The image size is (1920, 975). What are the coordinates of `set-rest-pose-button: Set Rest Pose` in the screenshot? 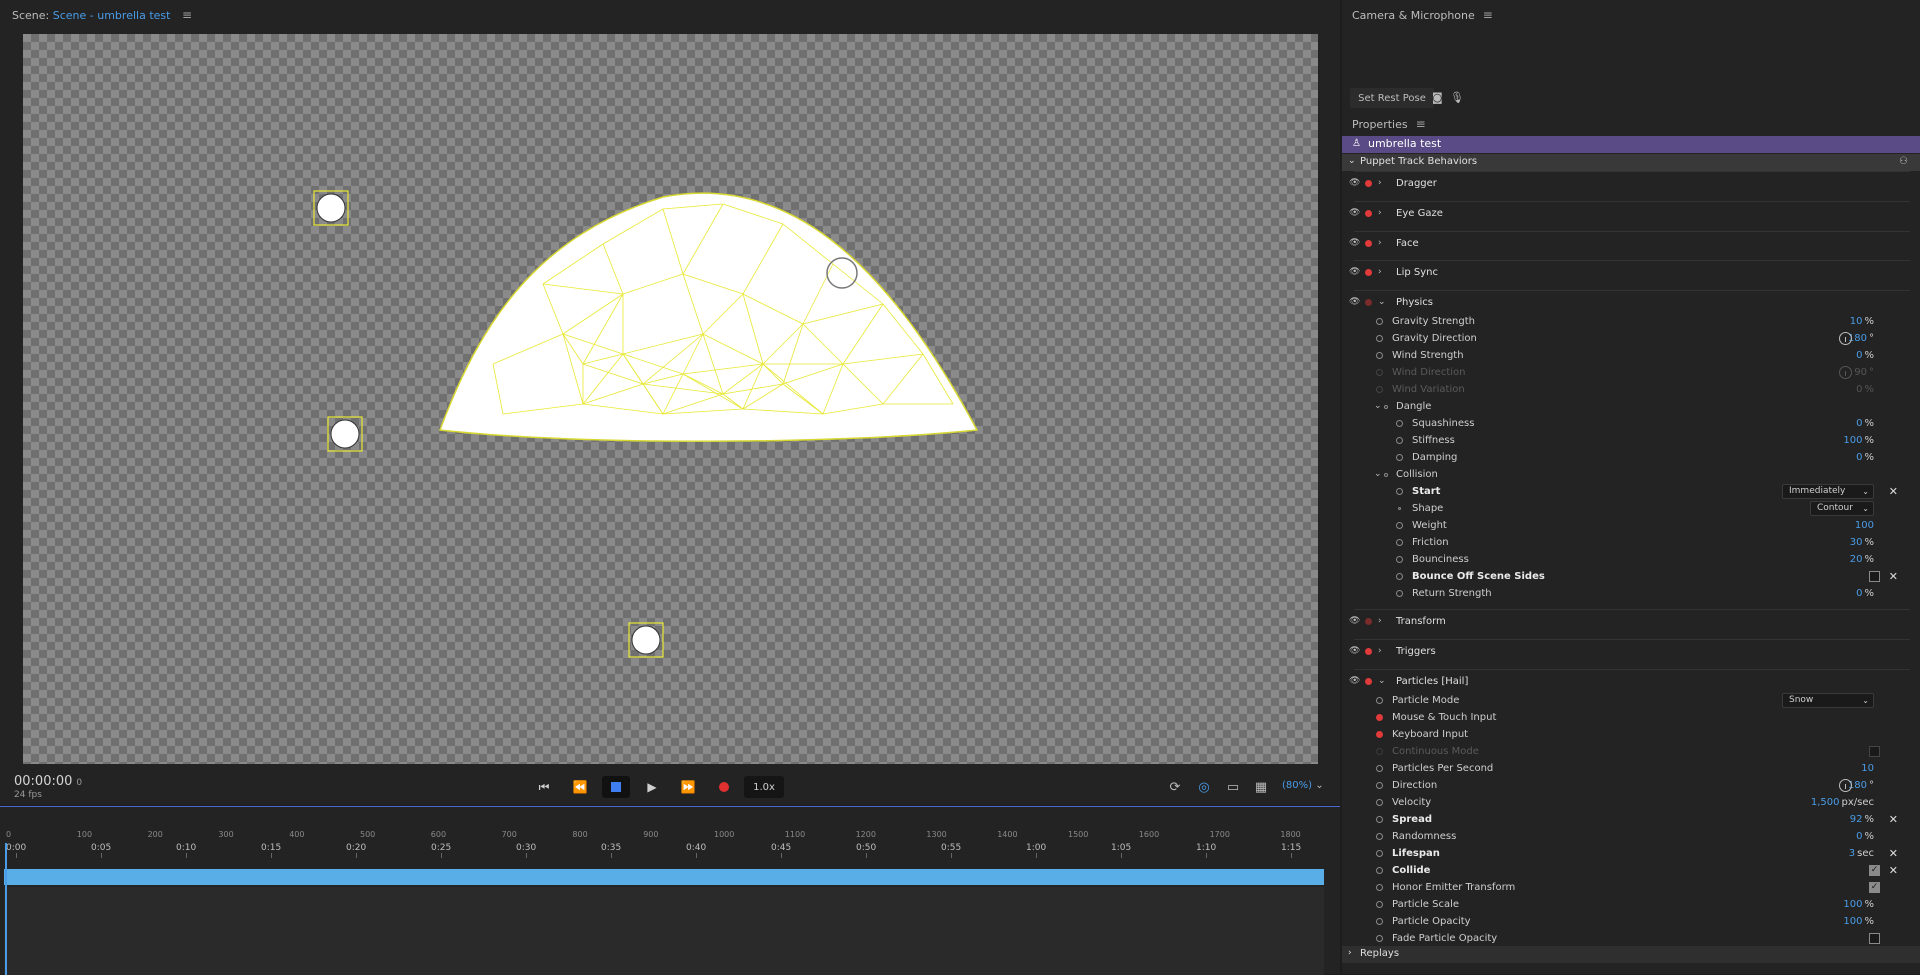 It's located at (1392, 98).